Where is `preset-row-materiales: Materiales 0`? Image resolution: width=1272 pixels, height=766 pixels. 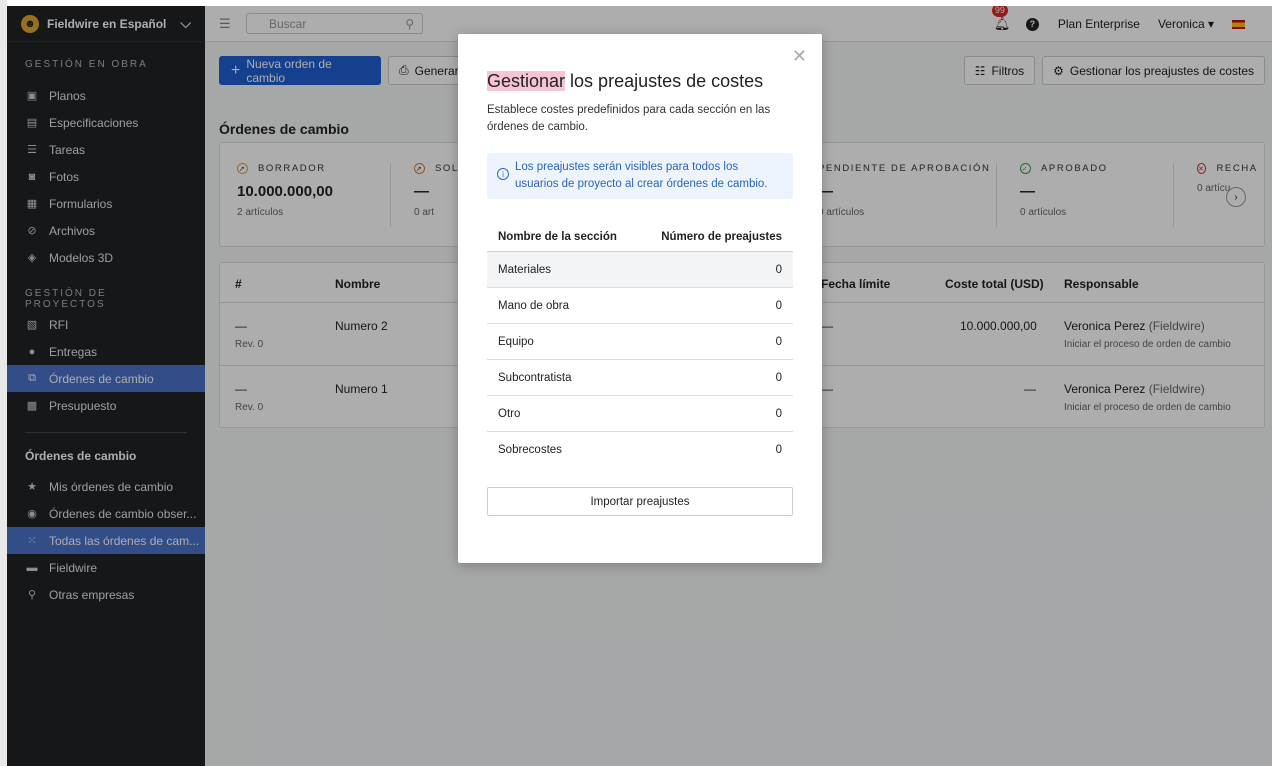 preset-row-materiales: Materiales 0 is located at coordinates (640, 270).